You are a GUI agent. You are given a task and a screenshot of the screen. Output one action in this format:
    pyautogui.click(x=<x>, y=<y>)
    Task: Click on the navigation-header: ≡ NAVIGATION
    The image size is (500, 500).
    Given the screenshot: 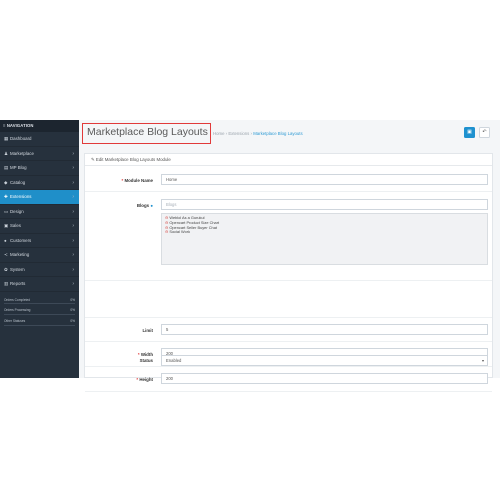 What is the action you would take?
    pyautogui.click(x=39, y=126)
    